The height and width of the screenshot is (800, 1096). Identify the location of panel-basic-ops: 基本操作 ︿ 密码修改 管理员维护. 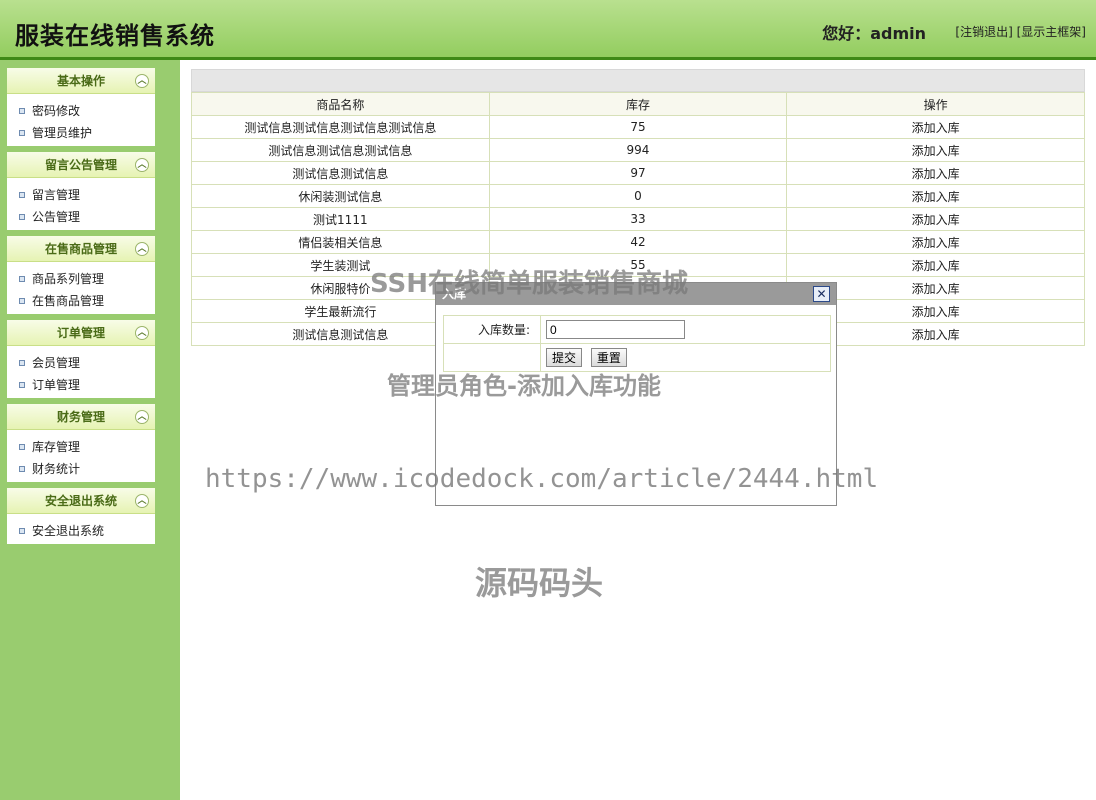
(81, 107).